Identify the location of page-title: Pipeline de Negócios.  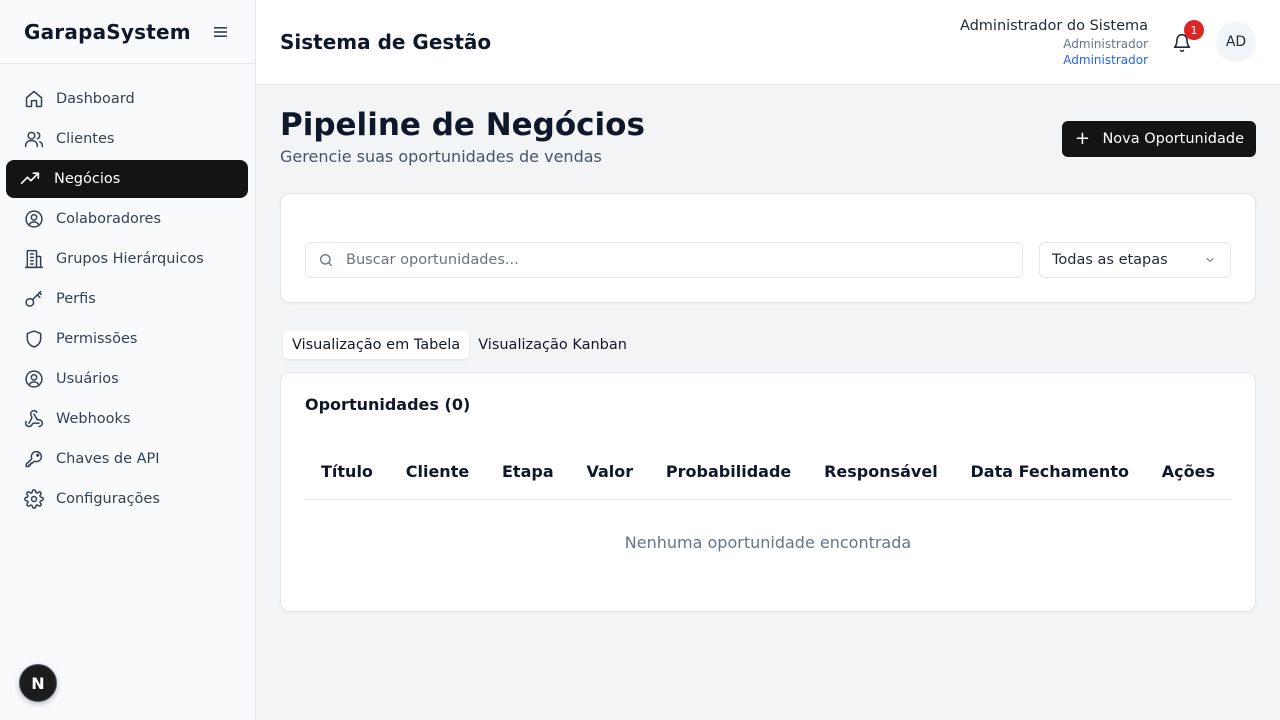
(462, 125).